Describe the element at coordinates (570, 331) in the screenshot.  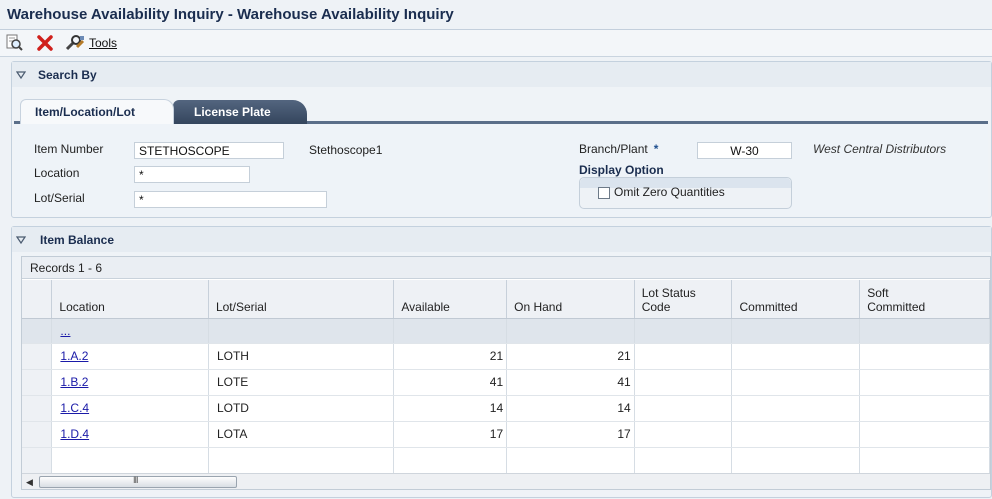
I see `qbe-on-hand-cell` at that location.